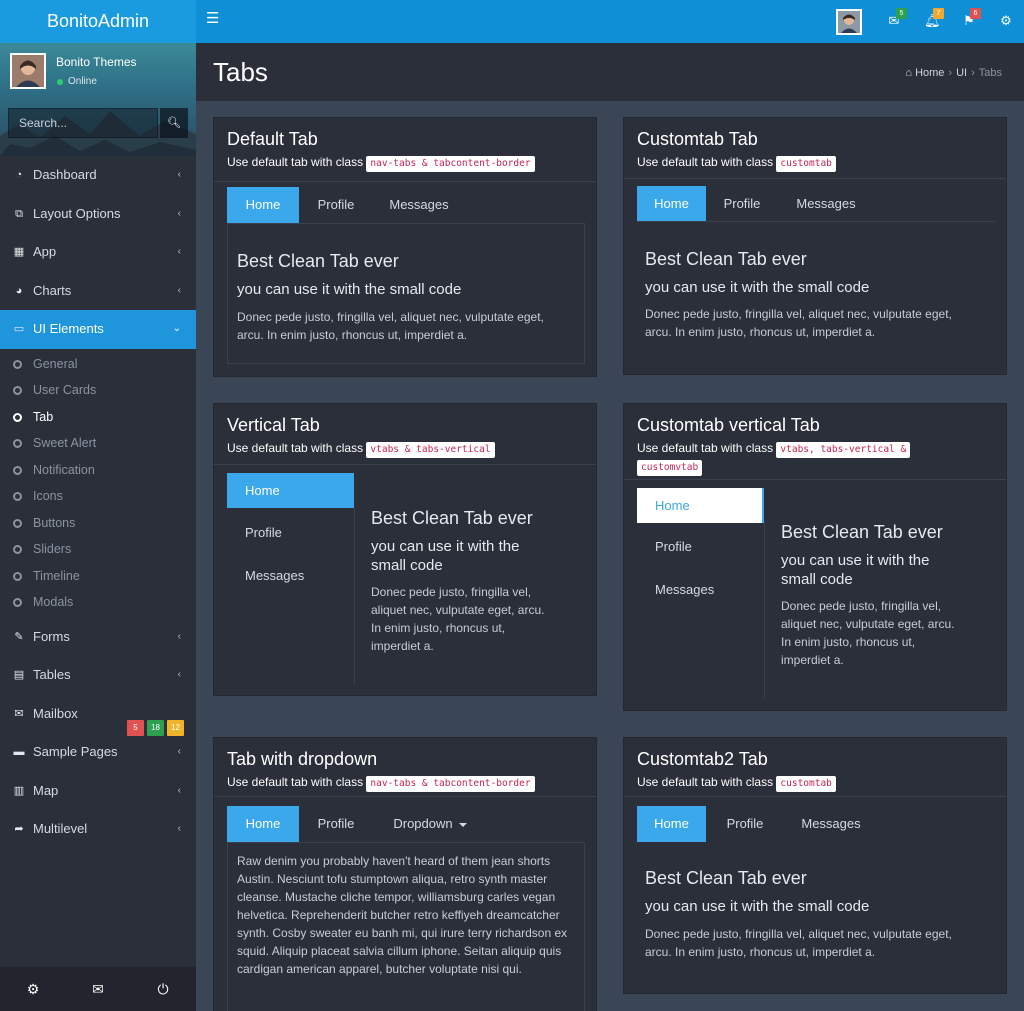  I want to click on user-panel: Bonito Themes Online Search... 🔍︎, so click(98, 99).